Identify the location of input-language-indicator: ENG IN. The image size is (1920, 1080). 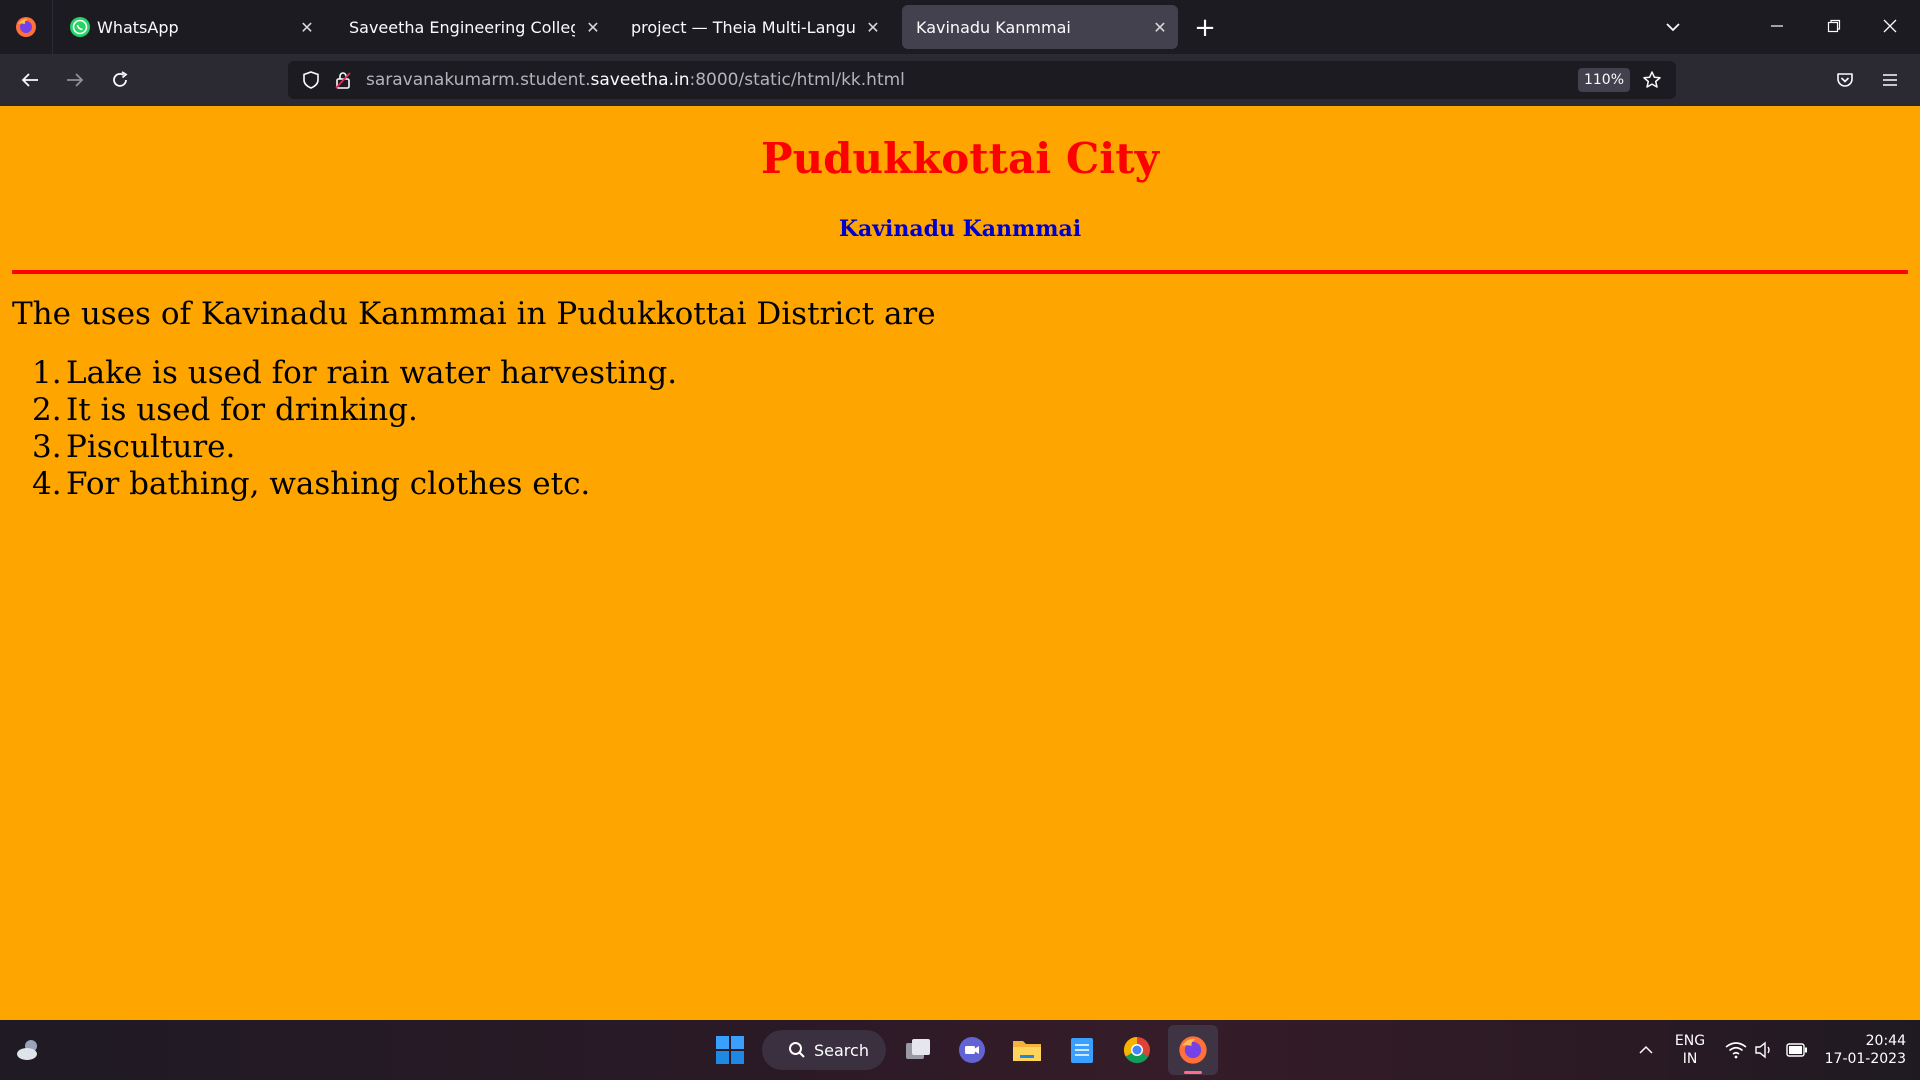
(1690, 1050).